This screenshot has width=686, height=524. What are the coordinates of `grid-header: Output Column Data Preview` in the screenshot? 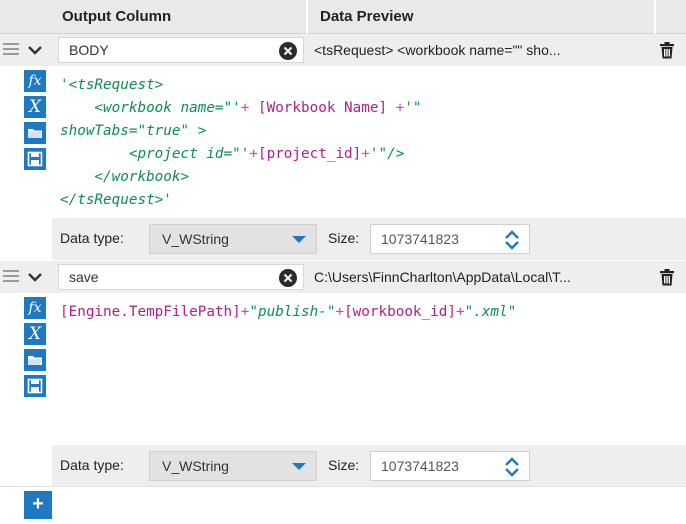 It's located at (343, 17).